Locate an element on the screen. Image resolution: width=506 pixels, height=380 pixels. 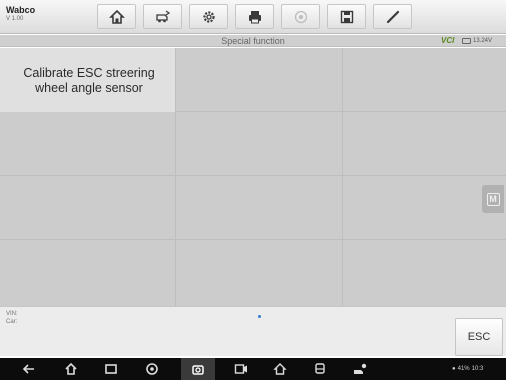
vehicle-swap-button is located at coordinates (162, 16).